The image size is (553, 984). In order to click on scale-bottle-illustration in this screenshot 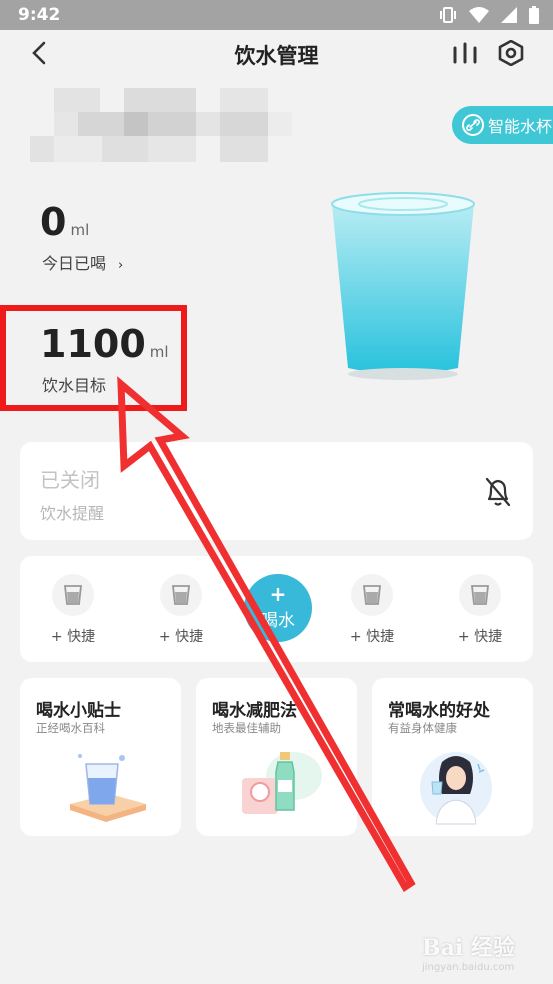, I will do `click(282, 783)`.